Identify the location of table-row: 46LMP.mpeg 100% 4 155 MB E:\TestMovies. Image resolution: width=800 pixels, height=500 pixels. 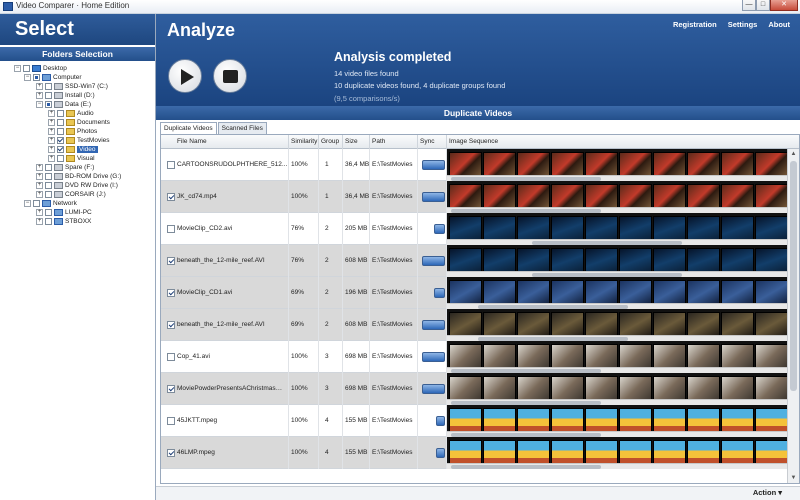
(480, 453).